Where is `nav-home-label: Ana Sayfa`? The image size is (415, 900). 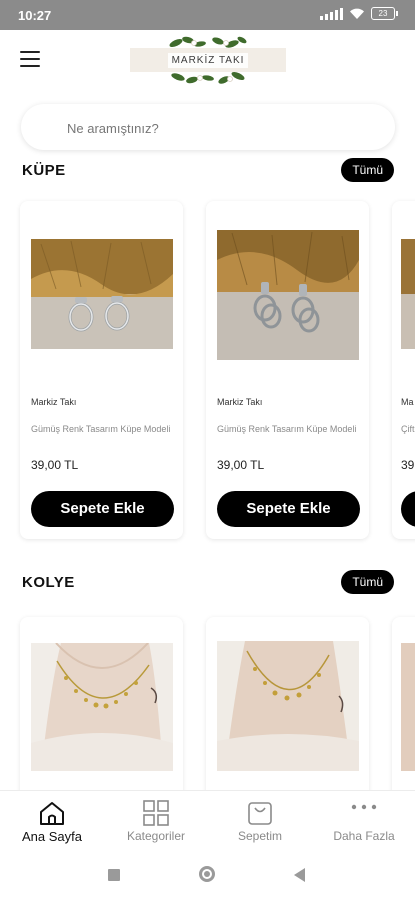 nav-home-label: Ana Sayfa is located at coordinates (52, 836).